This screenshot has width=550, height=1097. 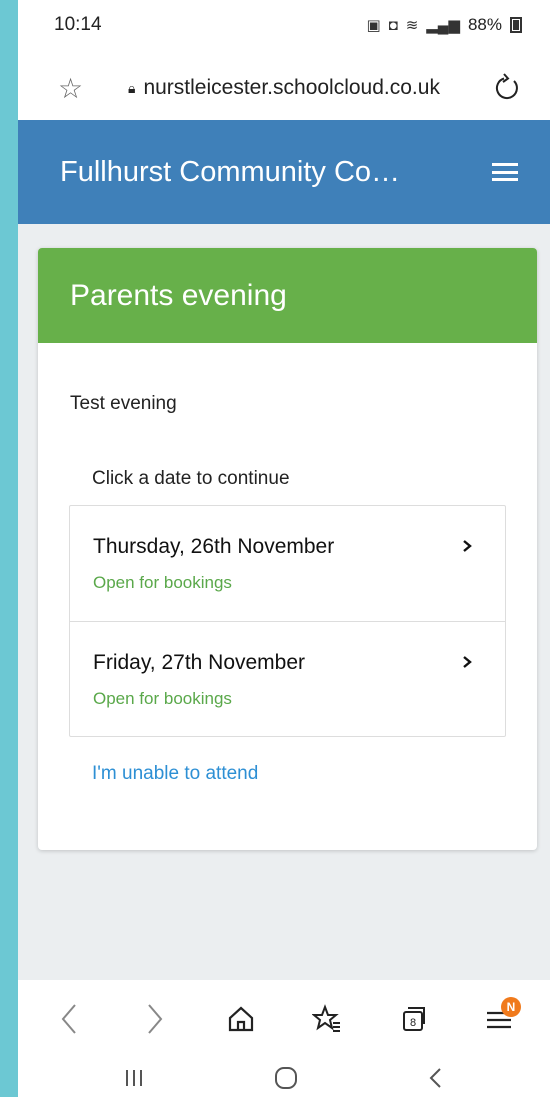 I want to click on browser-toolbar: 8 N, so click(x=284, y=1019).